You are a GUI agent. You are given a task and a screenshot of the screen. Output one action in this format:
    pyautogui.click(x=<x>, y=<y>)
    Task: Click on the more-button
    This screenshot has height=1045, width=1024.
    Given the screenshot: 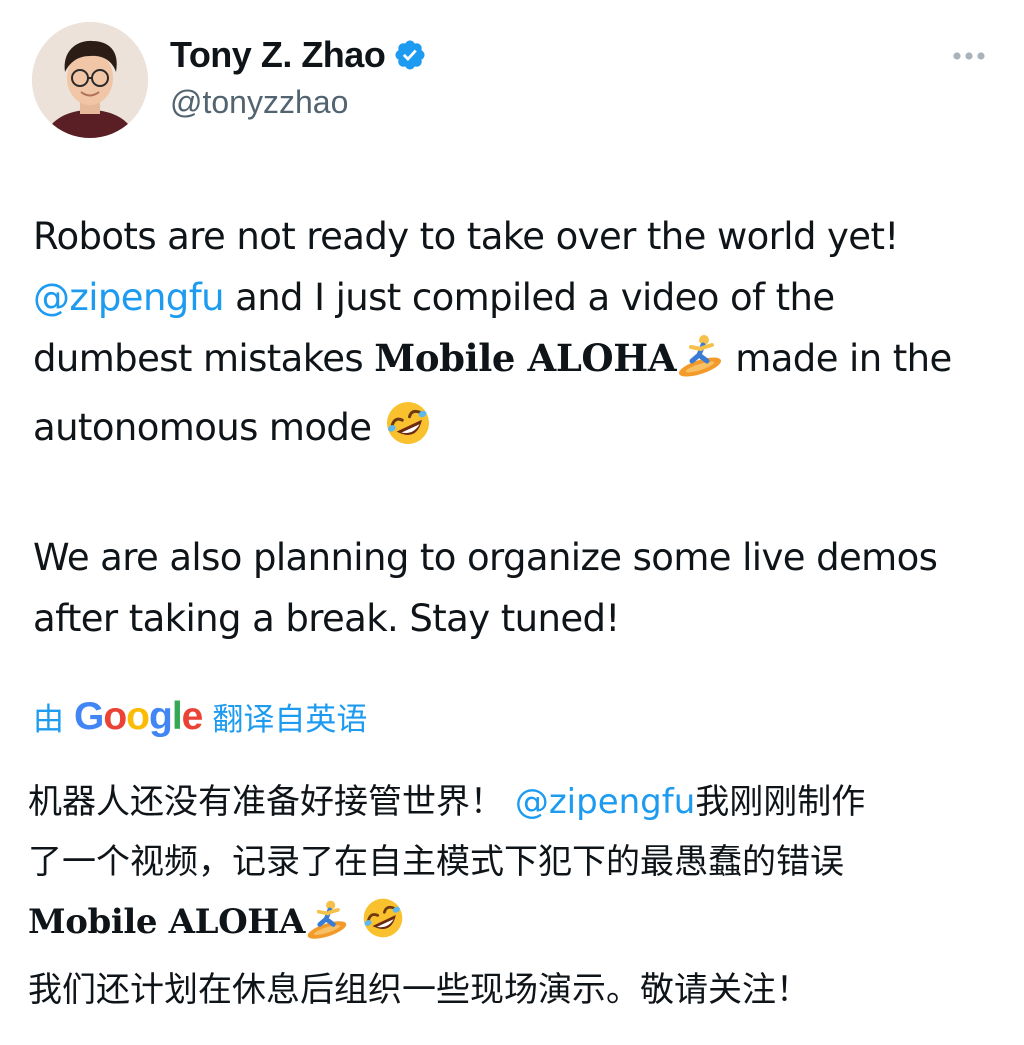 What is the action you would take?
    pyautogui.click(x=969, y=56)
    